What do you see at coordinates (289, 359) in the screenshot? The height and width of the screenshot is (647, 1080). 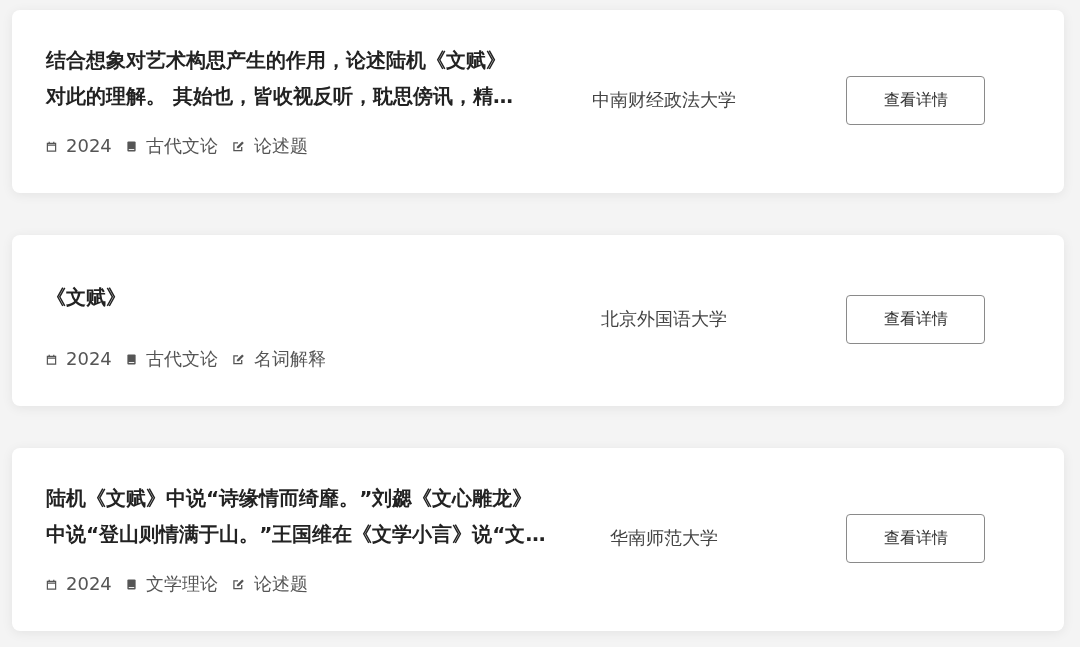 I see `type-text: 名词解释` at bounding box center [289, 359].